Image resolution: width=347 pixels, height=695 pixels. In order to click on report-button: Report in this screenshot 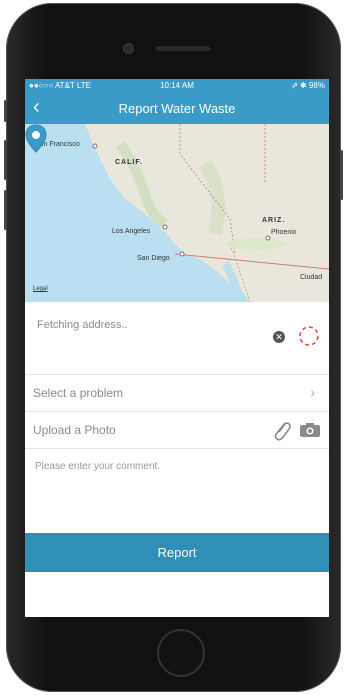, I will do `click(177, 552)`.